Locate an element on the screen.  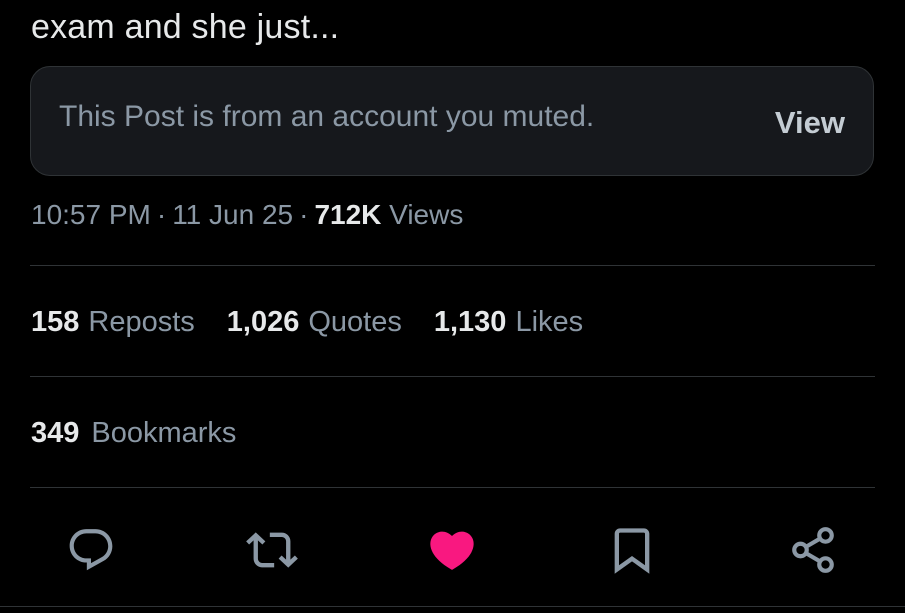
bookmark-icon is located at coordinates (632, 551).